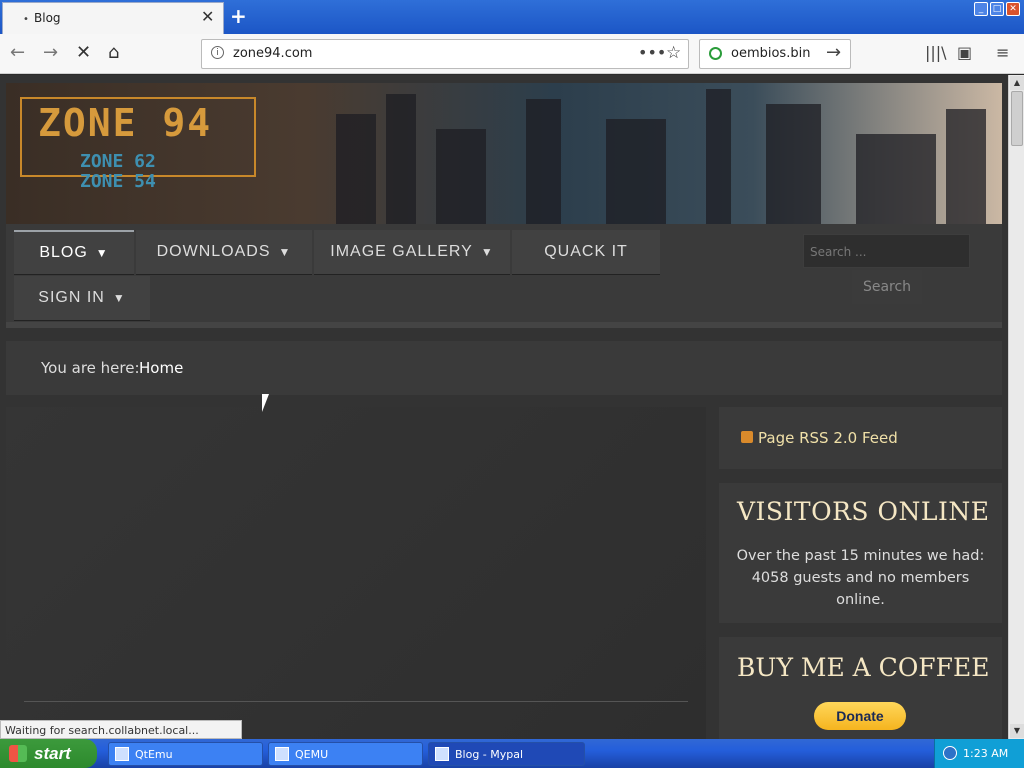 This screenshot has height=768, width=1024. I want to click on taskbar-item-blog-mypal: Blog - Mypal, so click(506, 754).